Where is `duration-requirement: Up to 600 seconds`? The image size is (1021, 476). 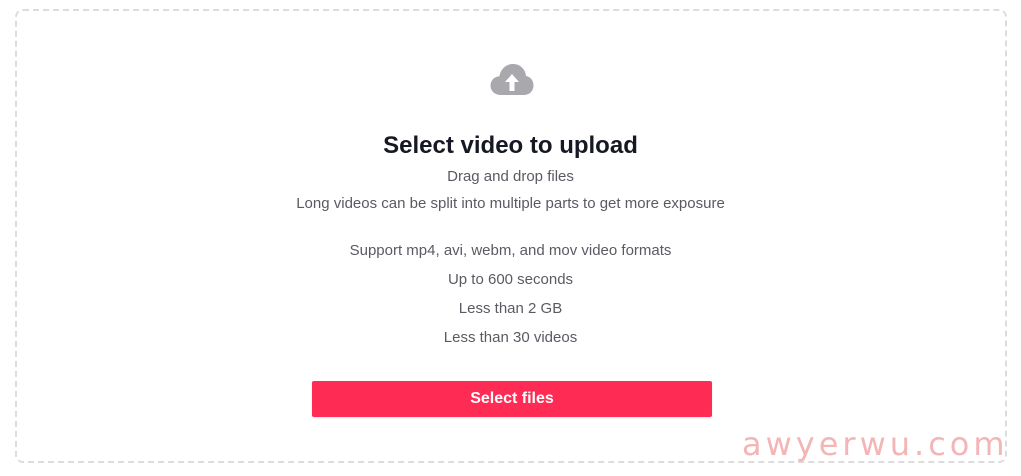
duration-requirement: Up to 600 seconds is located at coordinates (510, 279).